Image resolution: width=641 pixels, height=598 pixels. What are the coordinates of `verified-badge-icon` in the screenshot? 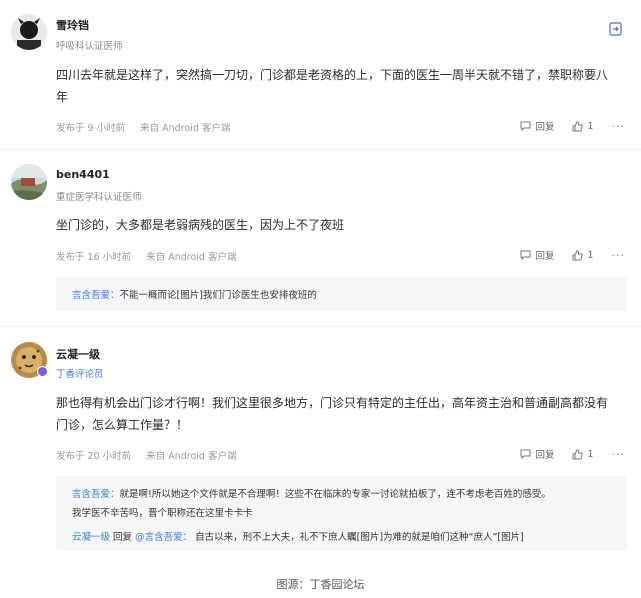 It's located at (42, 371).